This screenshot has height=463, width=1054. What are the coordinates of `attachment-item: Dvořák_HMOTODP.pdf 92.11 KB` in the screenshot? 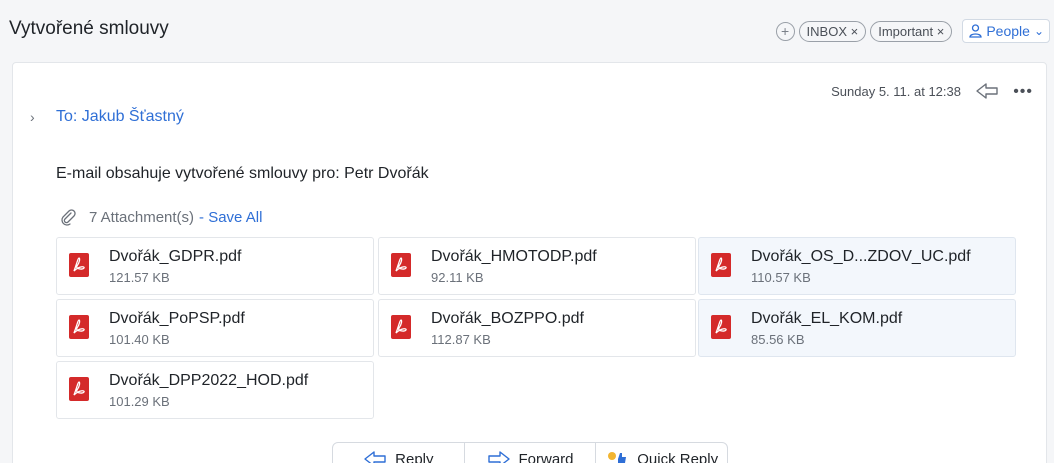 It's located at (537, 266).